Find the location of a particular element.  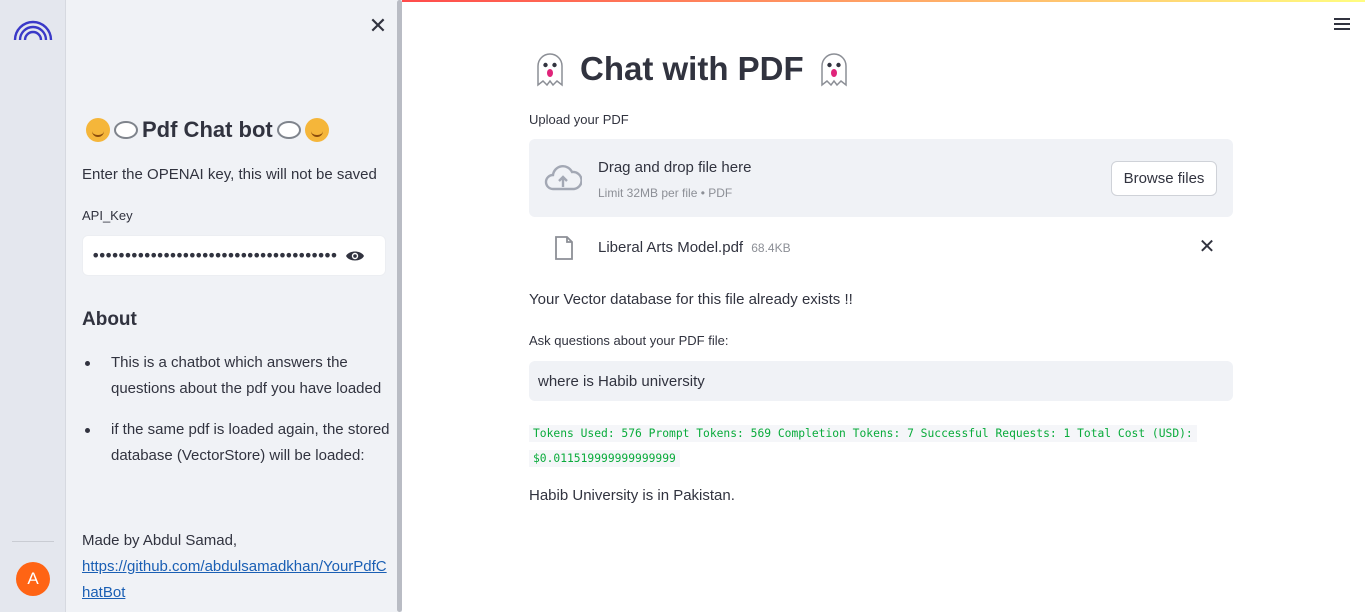

close-sidebar-button: ✕ is located at coordinates (378, 26).